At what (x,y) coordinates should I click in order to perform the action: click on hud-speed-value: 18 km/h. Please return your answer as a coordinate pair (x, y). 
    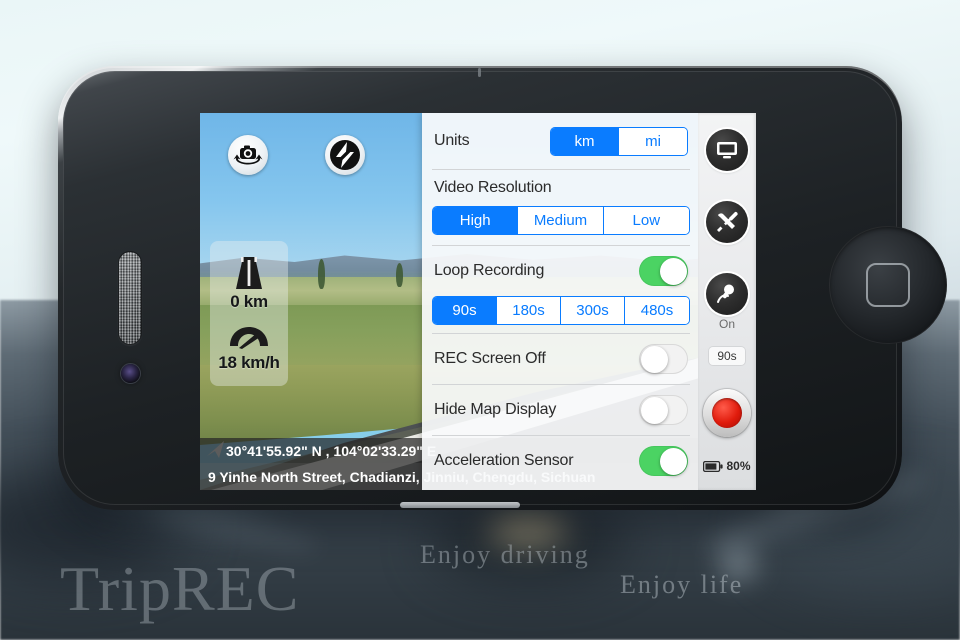
    Looking at the image, I should click on (249, 362).